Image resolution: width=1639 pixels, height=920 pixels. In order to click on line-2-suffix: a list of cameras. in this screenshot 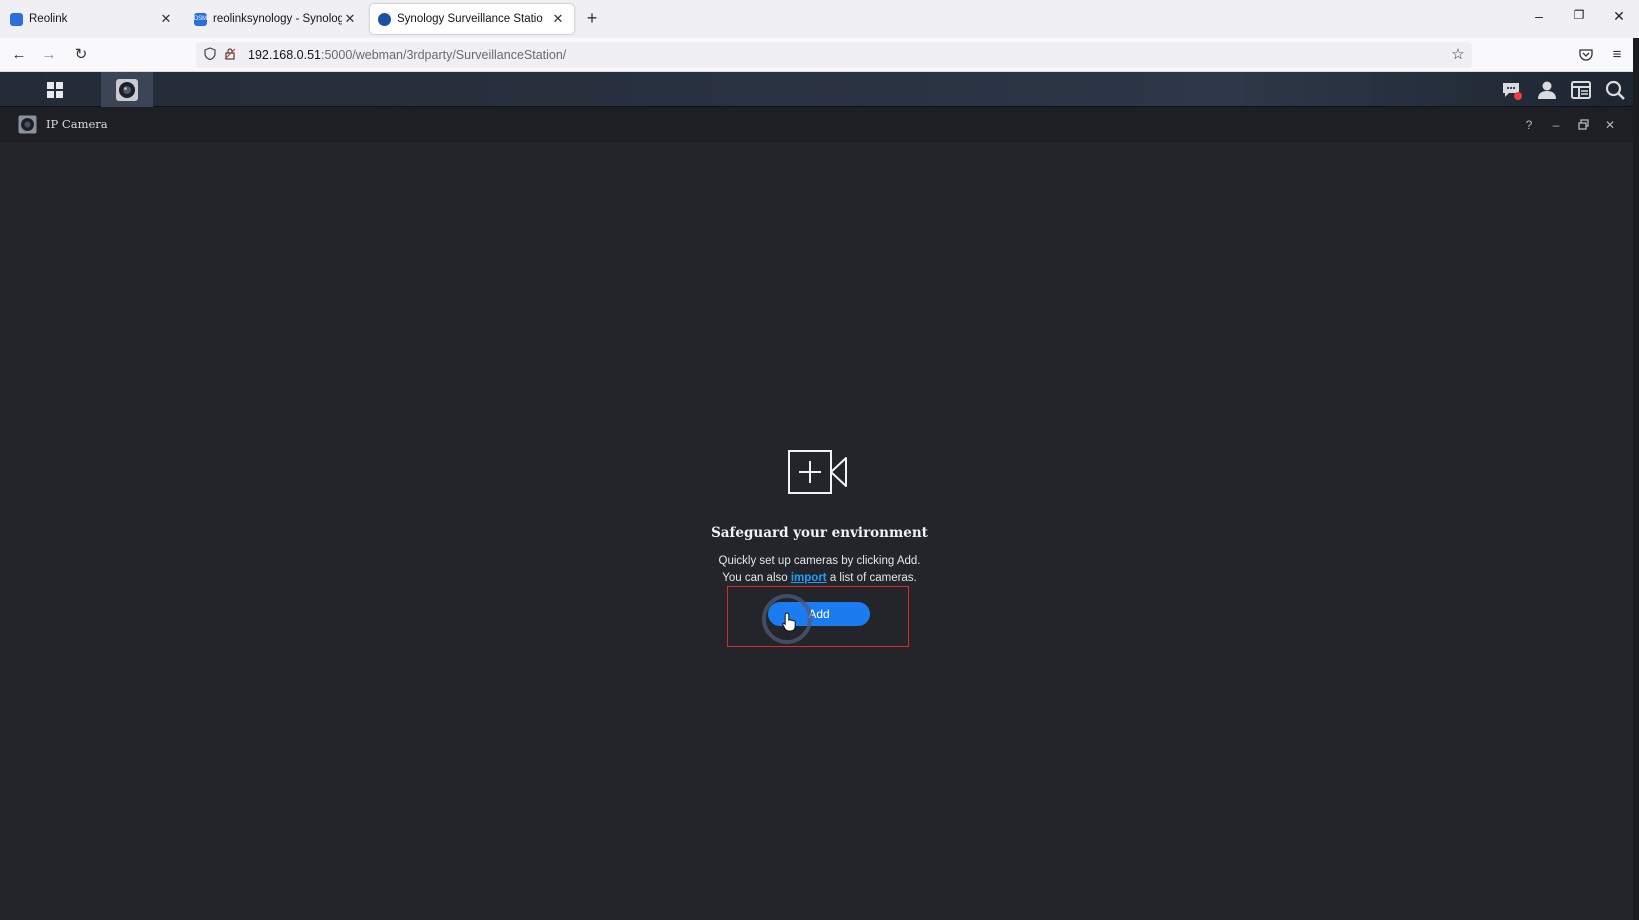, I will do `click(871, 578)`.